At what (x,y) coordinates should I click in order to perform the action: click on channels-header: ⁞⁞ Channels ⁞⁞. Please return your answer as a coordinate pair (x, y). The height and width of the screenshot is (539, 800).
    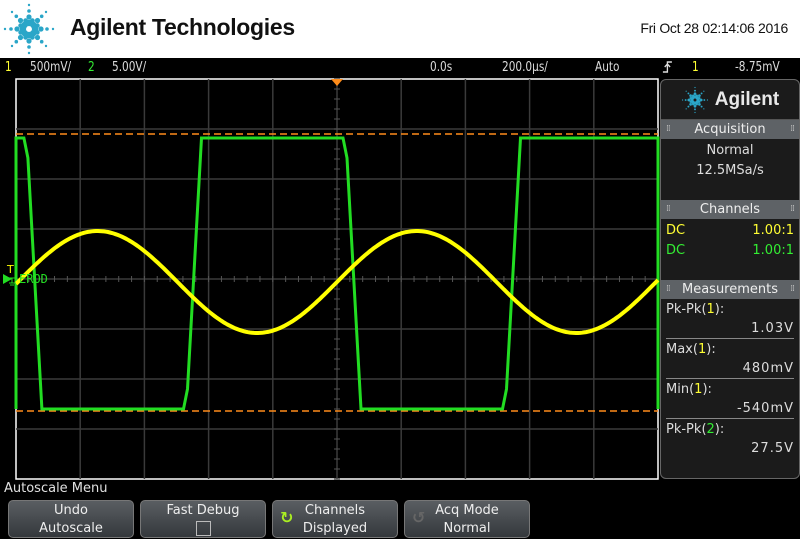
    Looking at the image, I should click on (730, 209).